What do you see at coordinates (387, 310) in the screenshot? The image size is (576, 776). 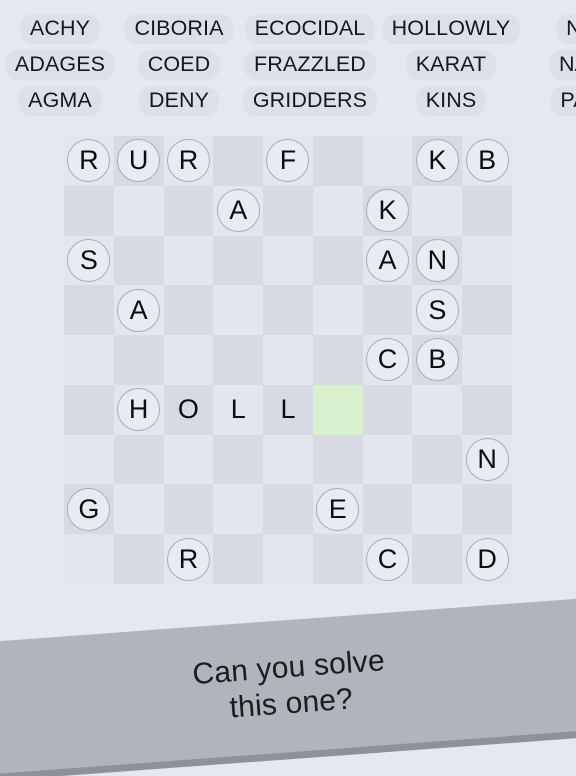 I see `board-cell-r3-c6` at bounding box center [387, 310].